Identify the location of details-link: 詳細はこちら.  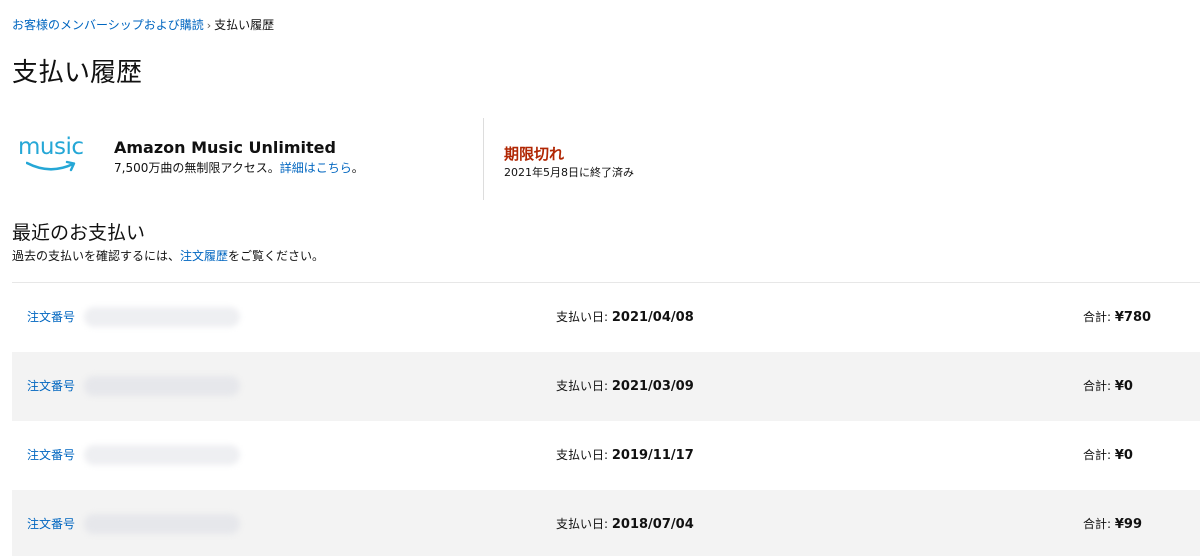
(316, 168).